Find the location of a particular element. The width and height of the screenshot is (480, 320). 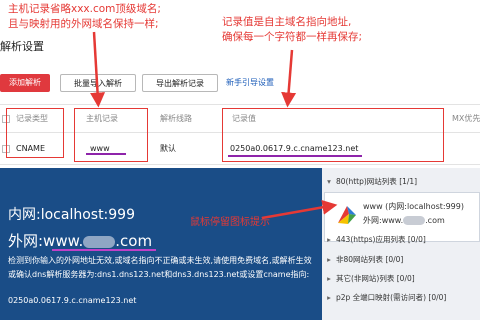

sidebar-item-p2p: ▸ p2p 全端口映射(需访问者) [0/0] is located at coordinates (401, 297).